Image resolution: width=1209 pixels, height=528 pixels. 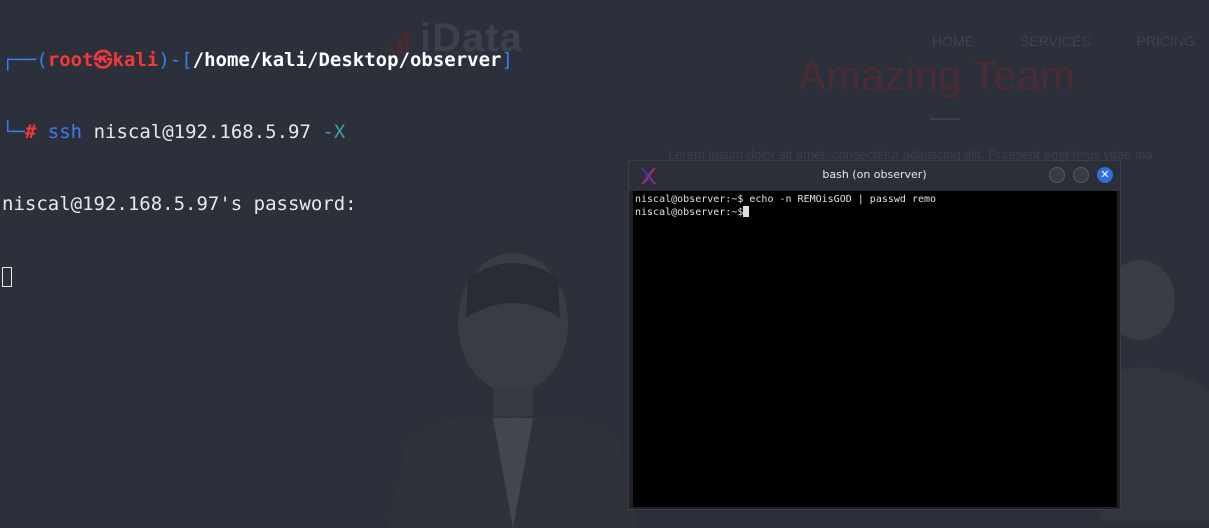 I want to click on maximize-button, so click(x=1081, y=175).